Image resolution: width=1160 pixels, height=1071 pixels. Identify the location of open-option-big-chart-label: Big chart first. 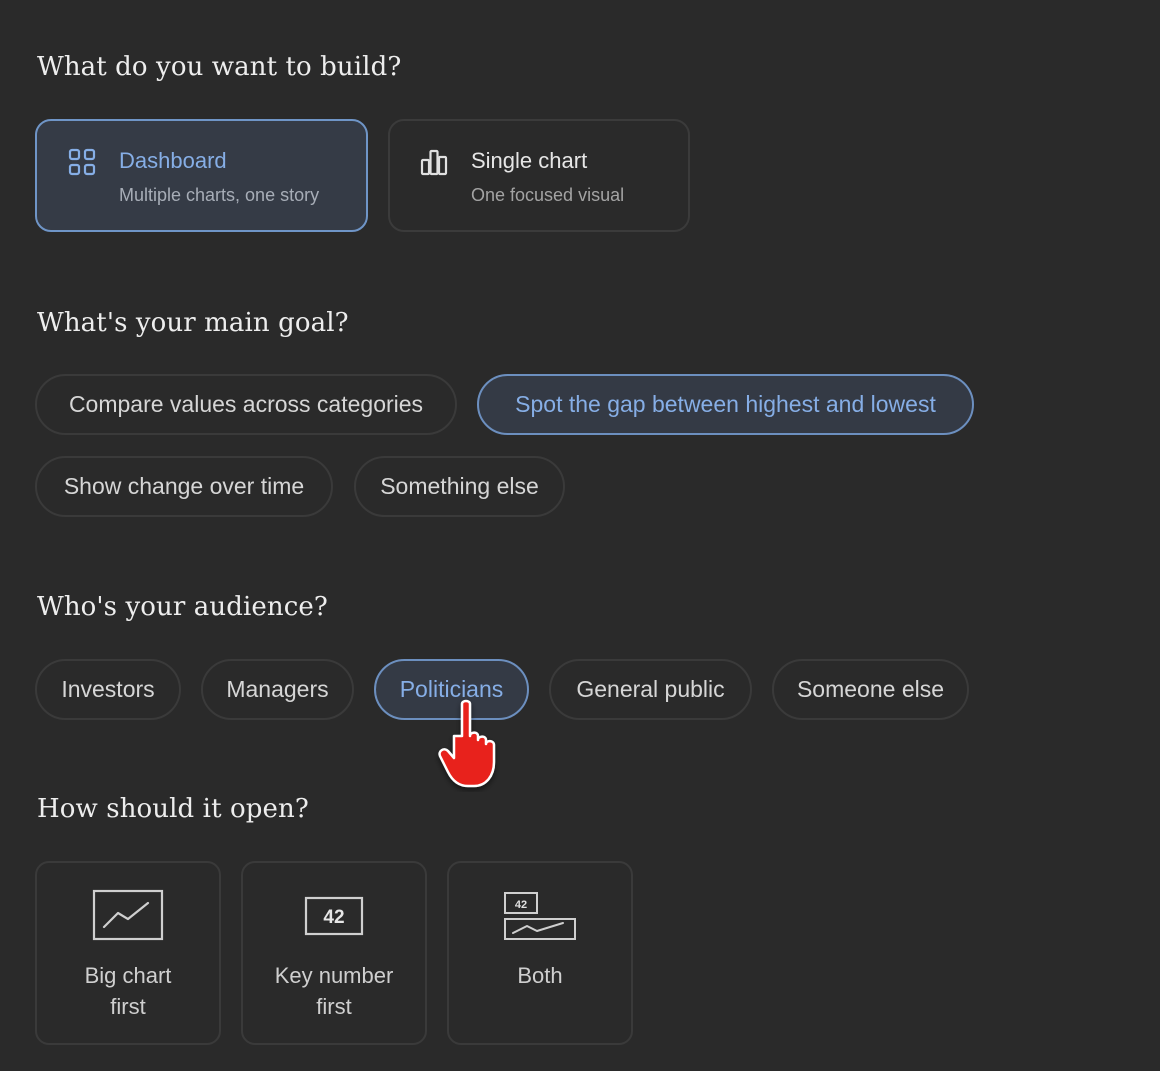
(128, 991).